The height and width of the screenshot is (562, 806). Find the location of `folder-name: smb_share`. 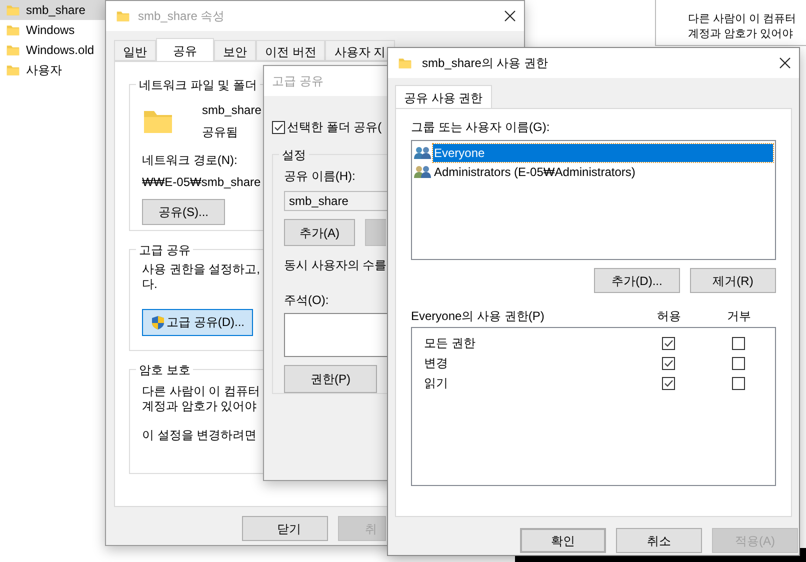

folder-name: smb_share is located at coordinates (232, 110).